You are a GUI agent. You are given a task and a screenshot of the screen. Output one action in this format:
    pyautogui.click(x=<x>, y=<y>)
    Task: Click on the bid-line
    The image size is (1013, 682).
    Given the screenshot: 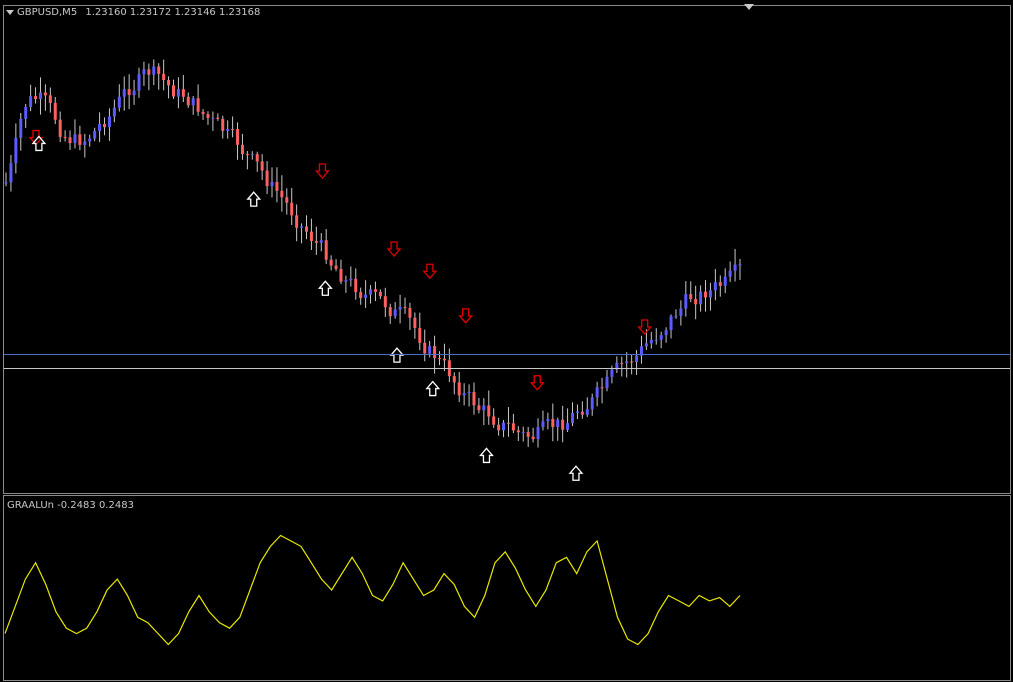 What is the action you would take?
    pyautogui.click(x=507, y=354)
    